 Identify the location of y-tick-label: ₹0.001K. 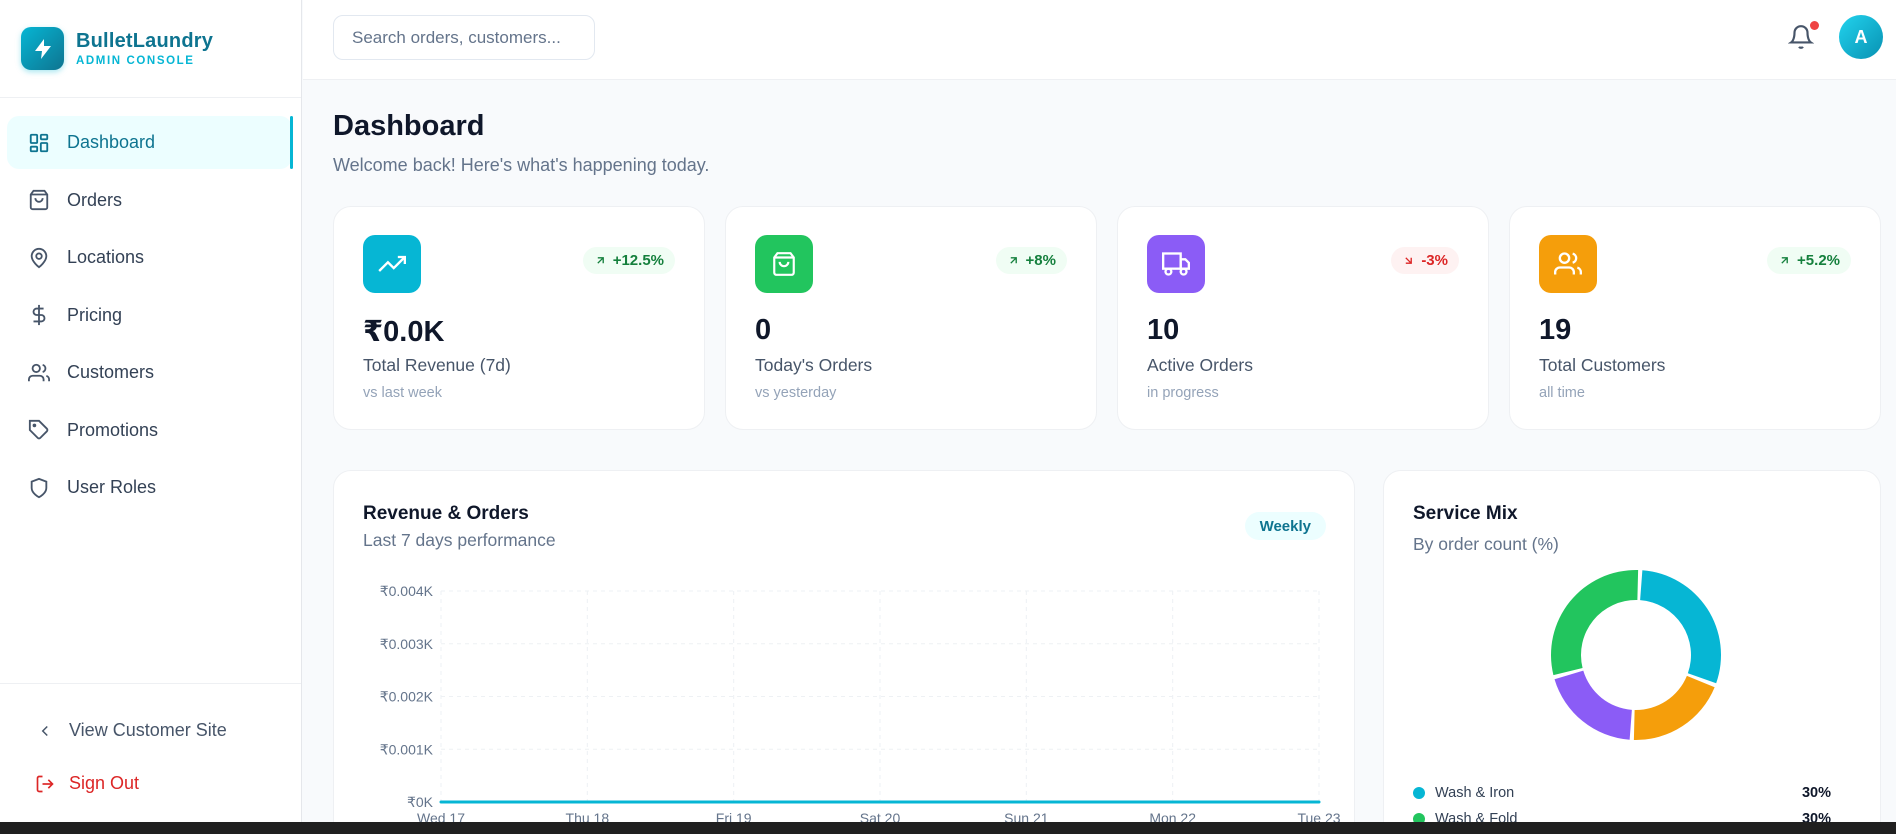
(407, 749).